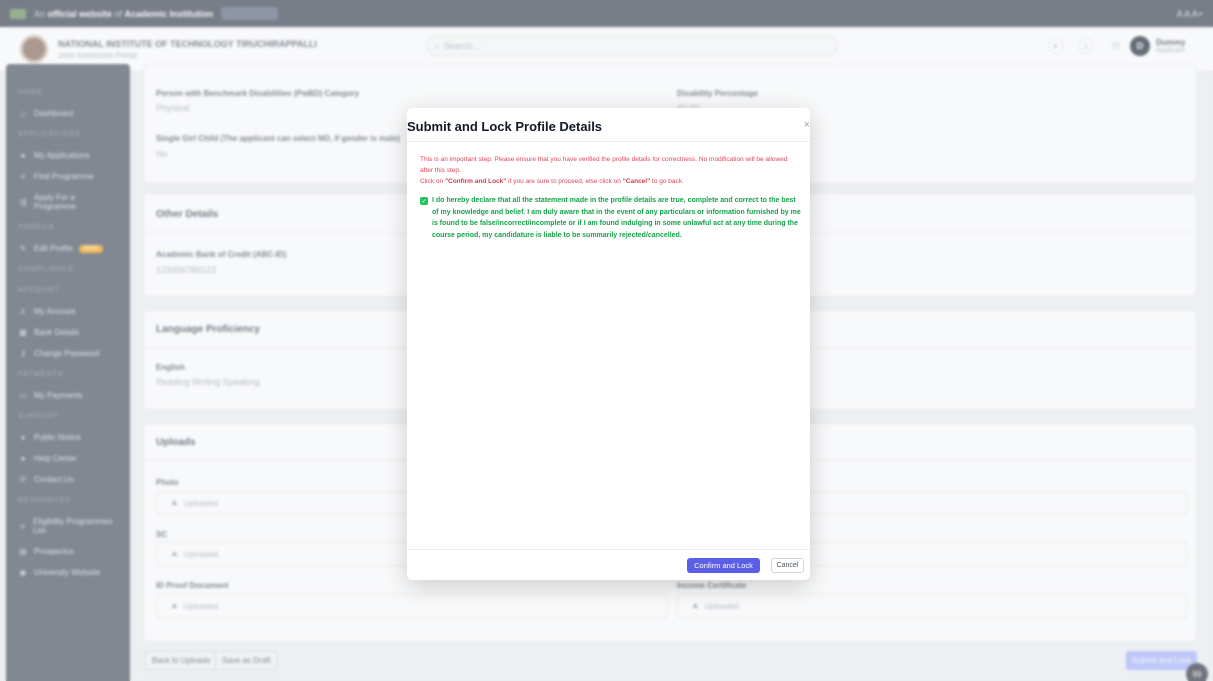  I want to click on close-icon: ×, so click(807, 125).